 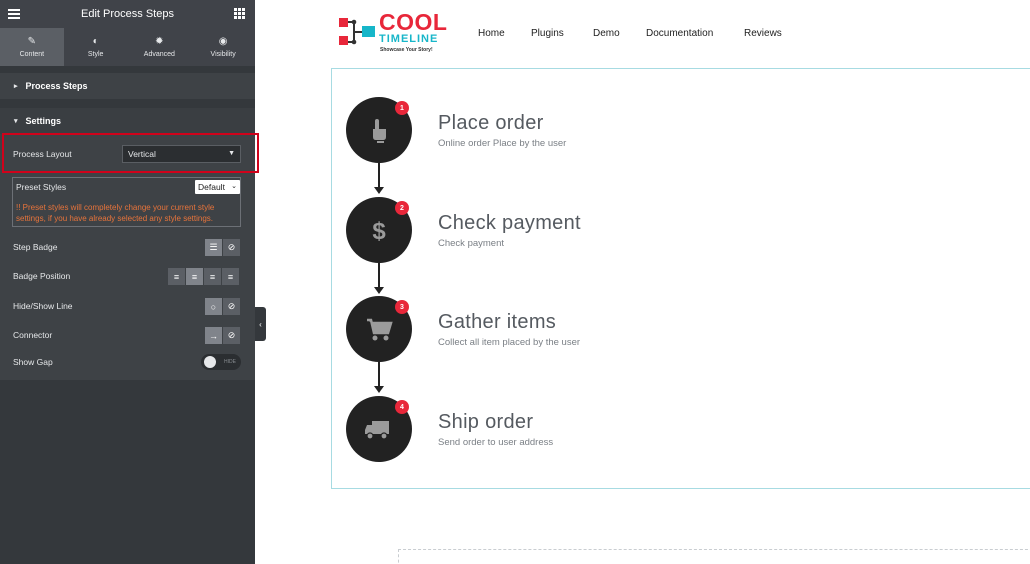 I want to click on step-1-badge: 1, so click(x=402, y=108).